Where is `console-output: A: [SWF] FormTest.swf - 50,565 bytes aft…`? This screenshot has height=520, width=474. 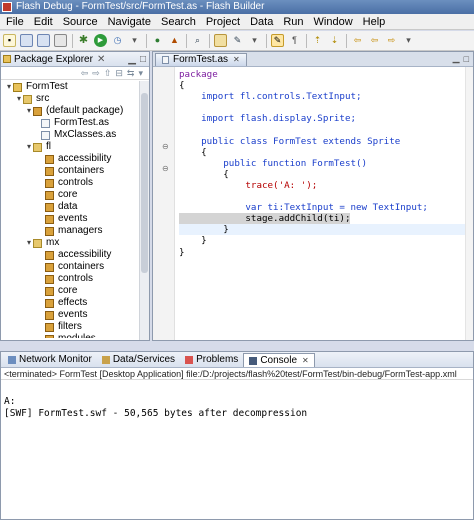 console-output: A: [SWF] FormTest.swf - 50,565 bytes aft… is located at coordinates (155, 408).